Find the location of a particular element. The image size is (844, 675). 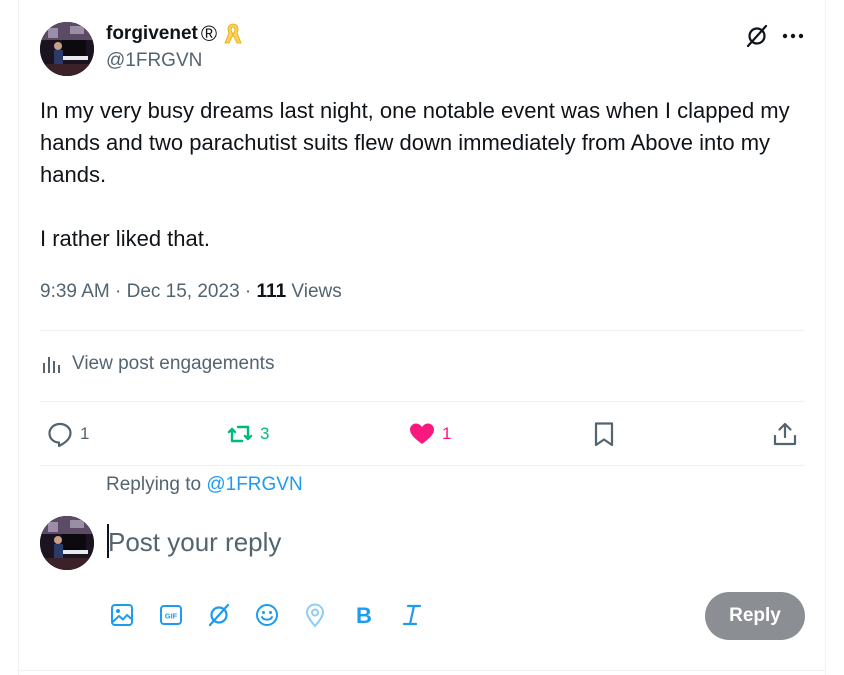

post-paragraph: I rather liked that. is located at coordinates (125, 238).